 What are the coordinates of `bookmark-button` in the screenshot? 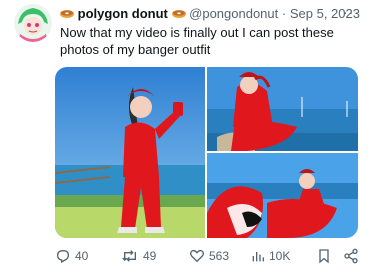 It's located at (324, 256).